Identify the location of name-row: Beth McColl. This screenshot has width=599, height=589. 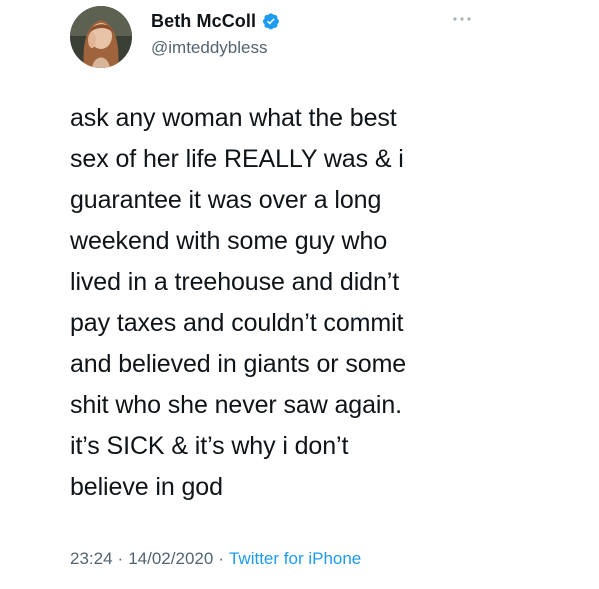
(215, 21).